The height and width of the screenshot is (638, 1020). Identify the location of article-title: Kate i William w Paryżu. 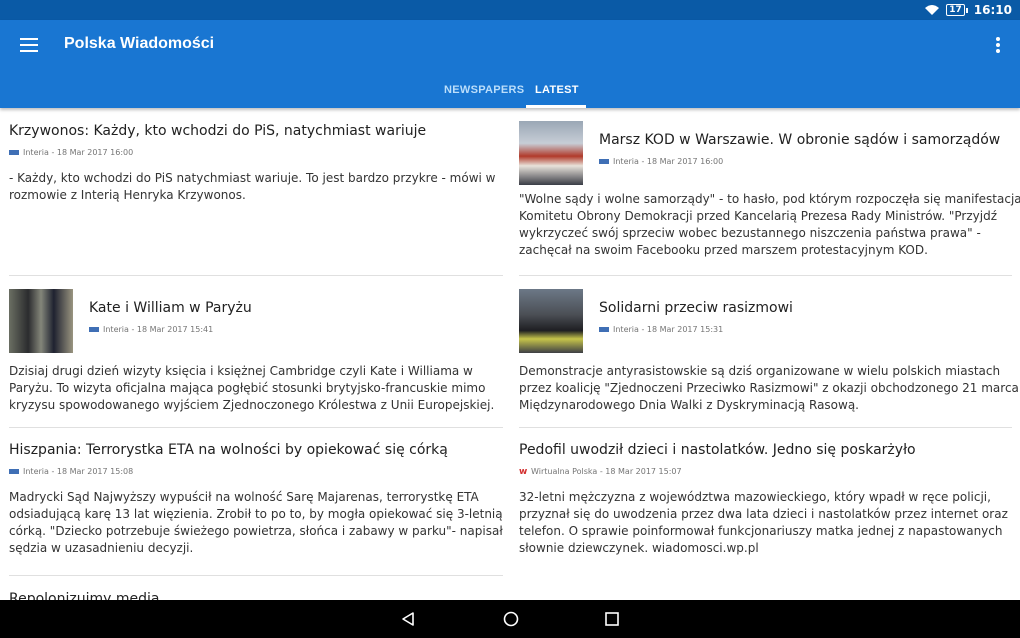
(170, 308).